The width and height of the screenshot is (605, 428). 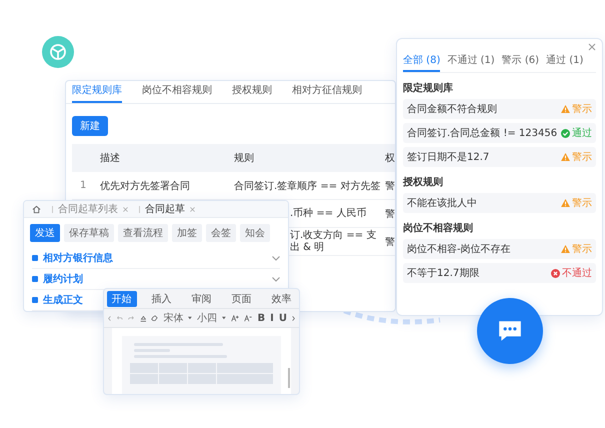 What do you see at coordinates (307, 186) in the screenshot?
I see `table-cell: 合同签订.签章顺序 == 对方先签` at bounding box center [307, 186].